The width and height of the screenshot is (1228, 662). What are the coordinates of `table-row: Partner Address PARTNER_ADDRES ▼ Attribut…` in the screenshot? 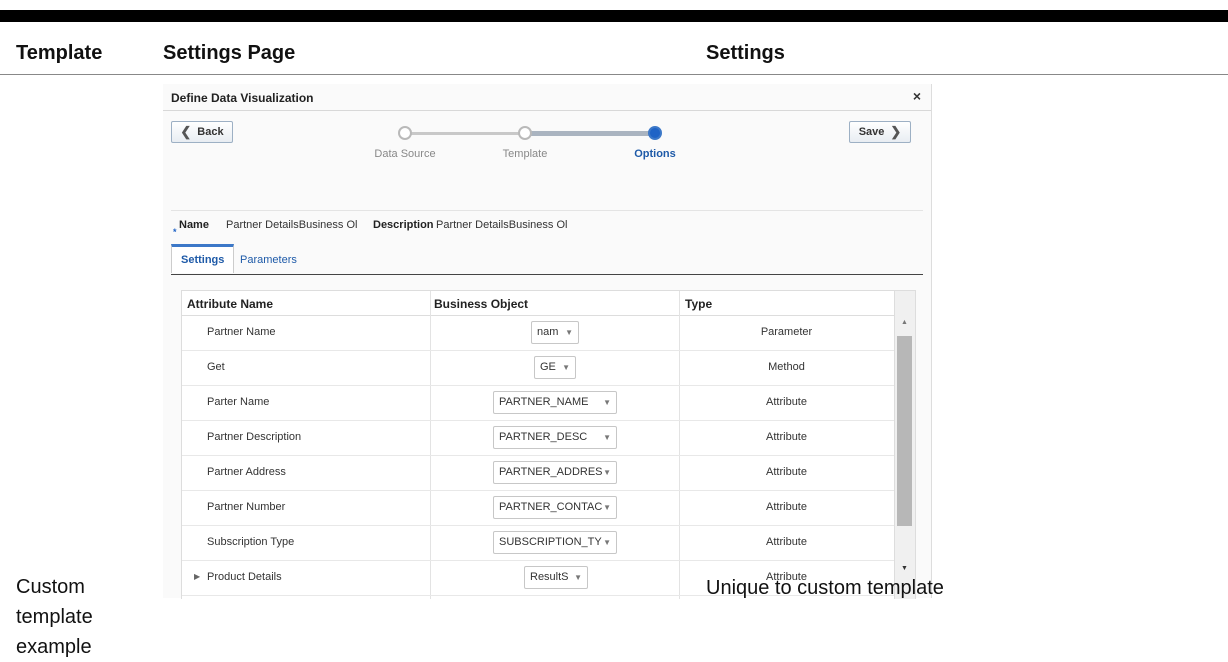 It's located at (538, 473).